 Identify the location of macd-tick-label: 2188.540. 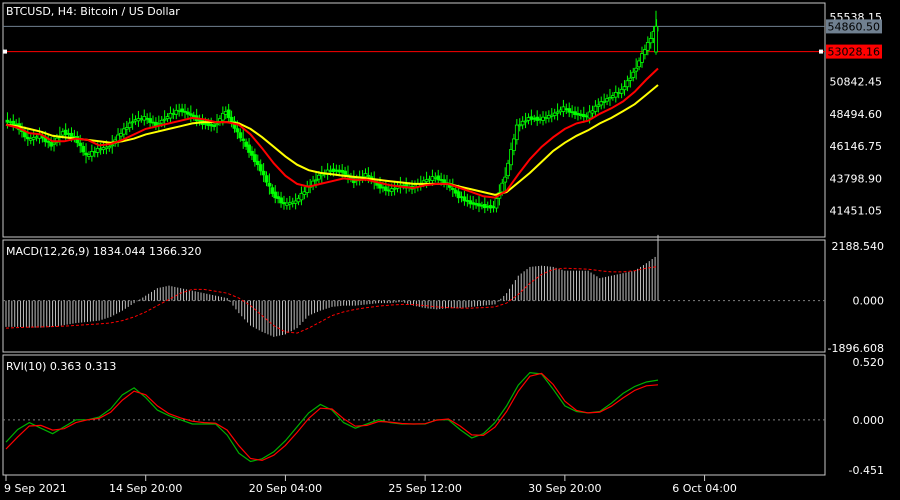
(858, 246).